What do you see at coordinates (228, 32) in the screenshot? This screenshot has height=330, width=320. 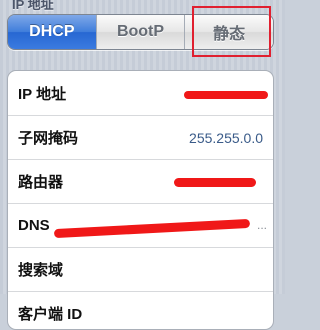 I see `segment-static: 静态` at bounding box center [228, 32].